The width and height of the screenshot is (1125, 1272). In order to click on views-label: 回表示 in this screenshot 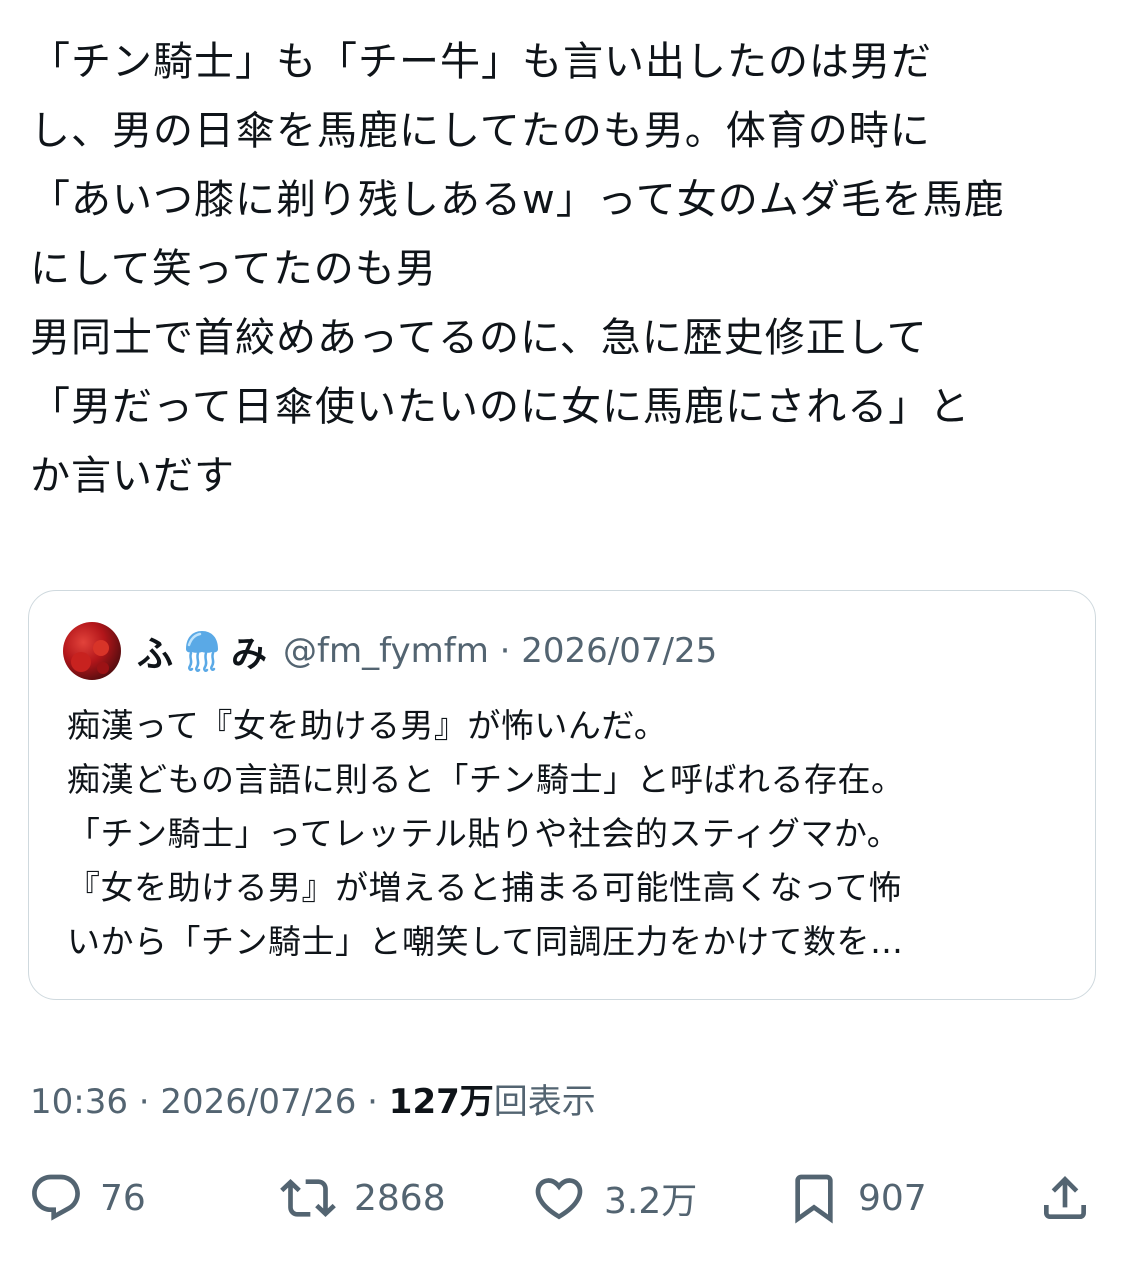, I will do `click(544, 1102)`.